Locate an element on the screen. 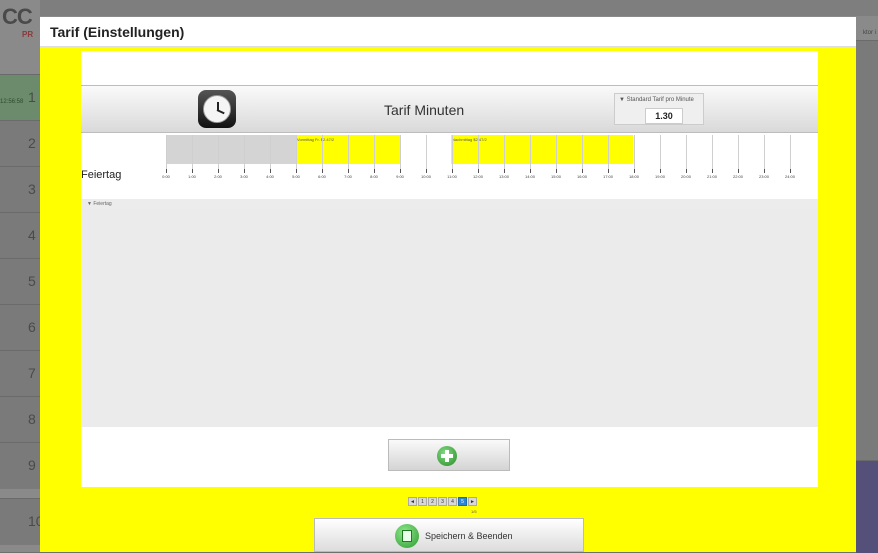 The height and width of the screenshot is (553, 878). timeline-tick-label: 7:00 is located at coordinates (348, 176).